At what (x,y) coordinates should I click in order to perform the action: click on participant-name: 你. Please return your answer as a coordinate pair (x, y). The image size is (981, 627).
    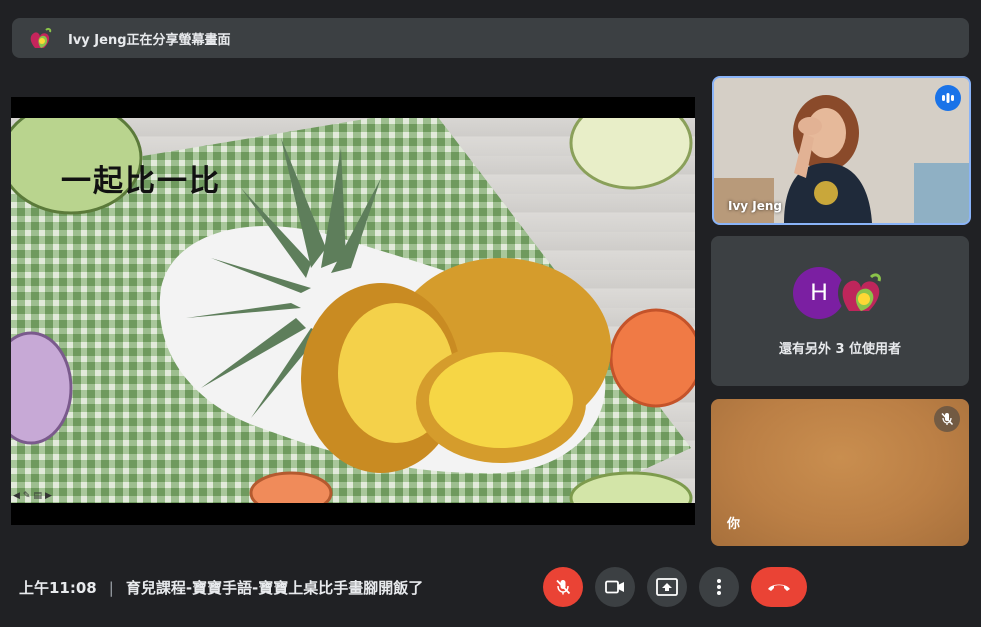
    Looking at the image, I should click on (734, 524).